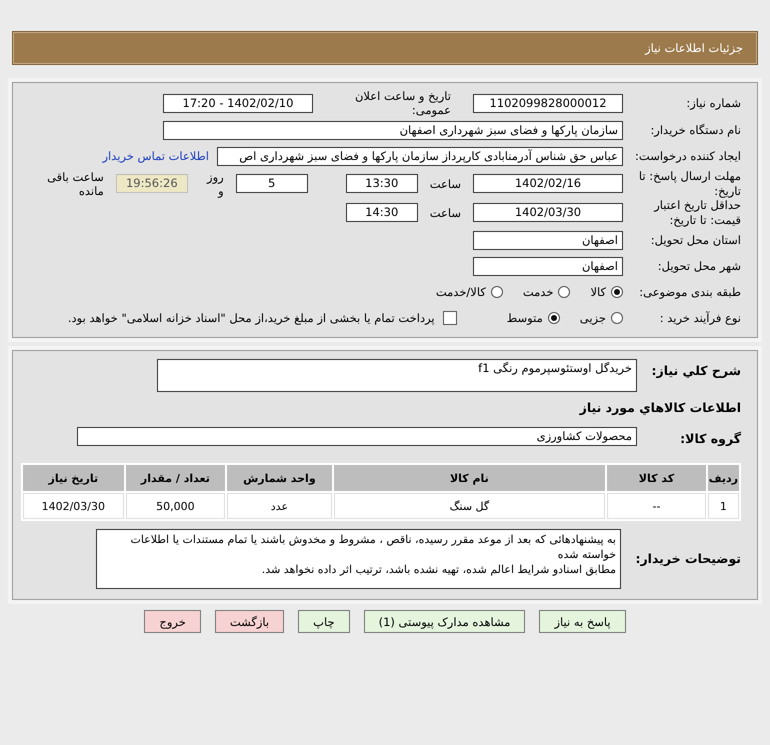 Image resolution: width=770 pixels, height=745 pixels. What do you see at coordinates (382, 183) in the screenshot?
I see `time-field: 13:30` at bounding box center [382, 183].